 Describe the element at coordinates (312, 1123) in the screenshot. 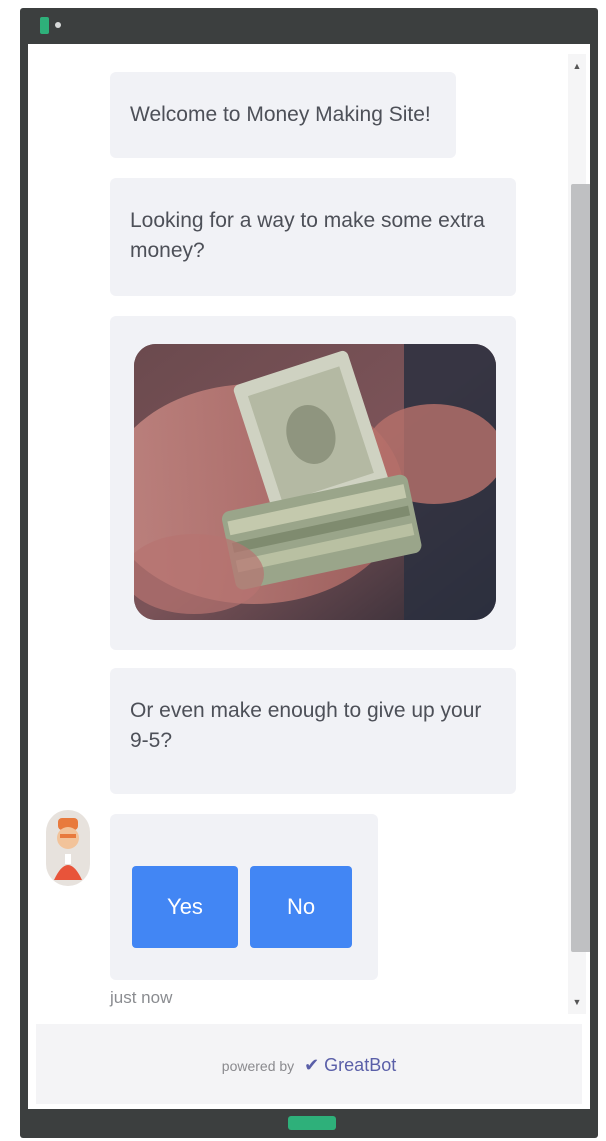

I see `widget-toggle-handle` at that location.